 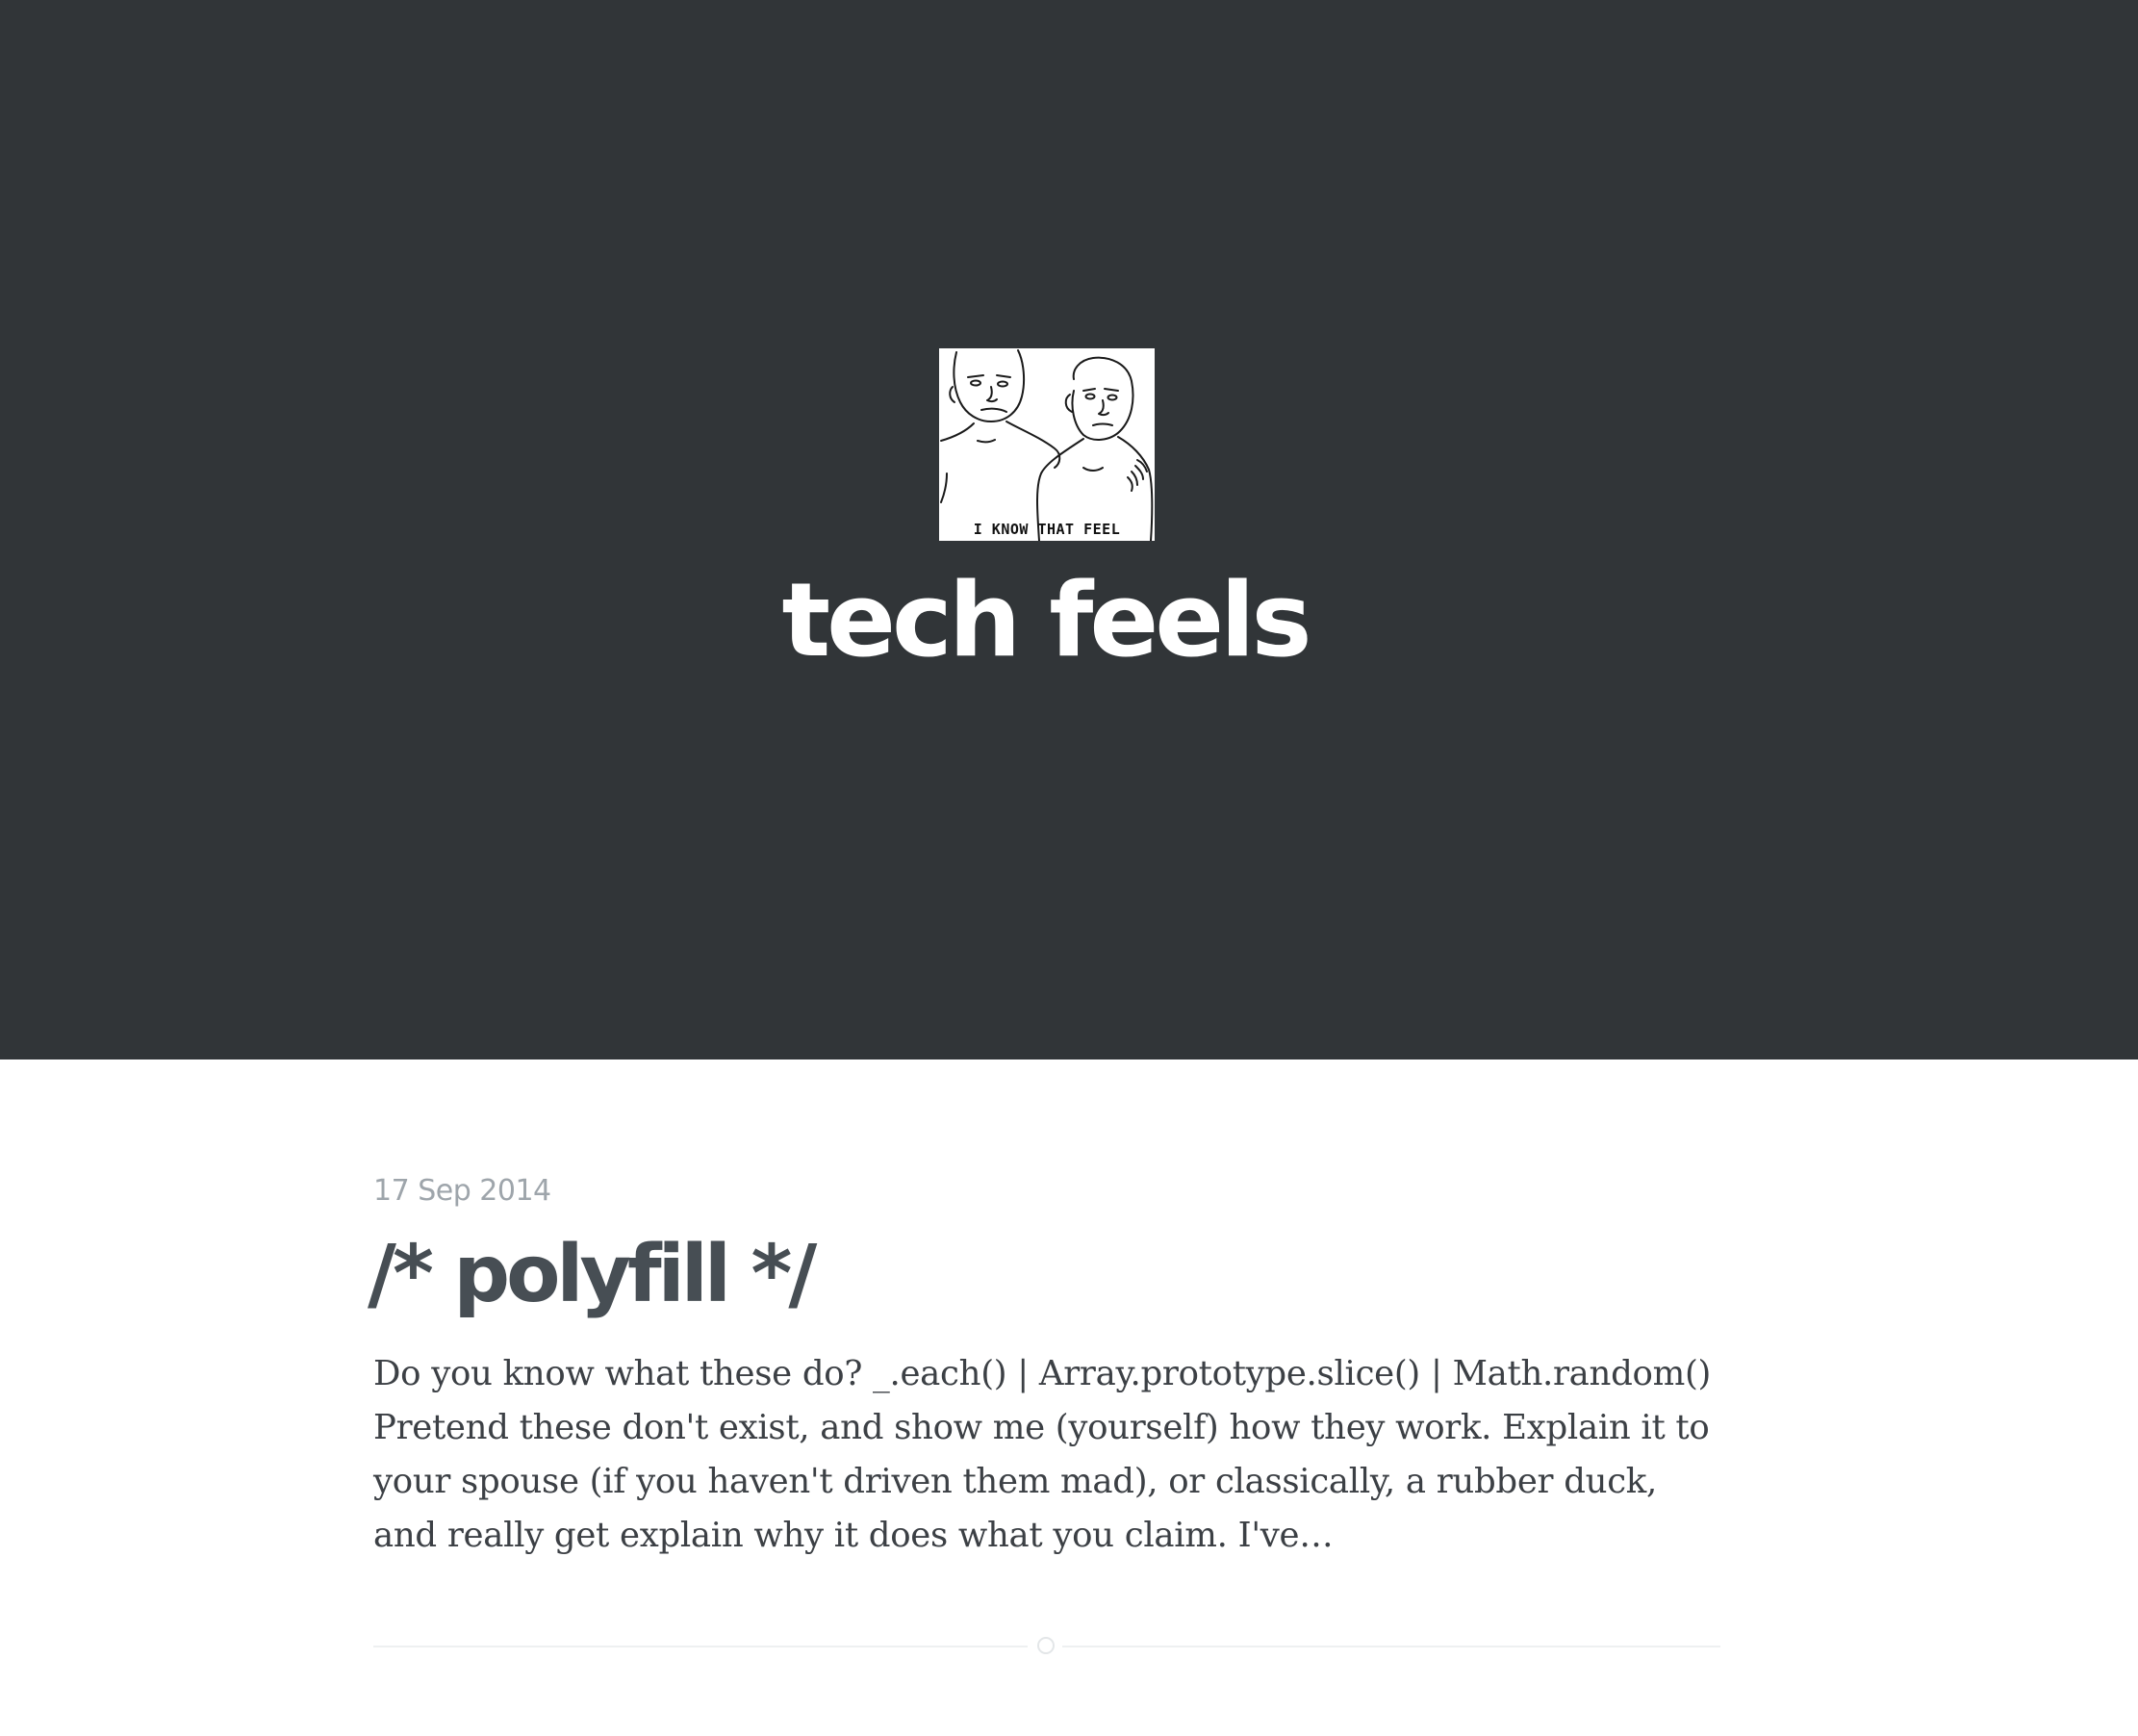 I want to click on feels-guy-meme-icon: I KNOW THAT FEEL, so click(x=1047, y=444).